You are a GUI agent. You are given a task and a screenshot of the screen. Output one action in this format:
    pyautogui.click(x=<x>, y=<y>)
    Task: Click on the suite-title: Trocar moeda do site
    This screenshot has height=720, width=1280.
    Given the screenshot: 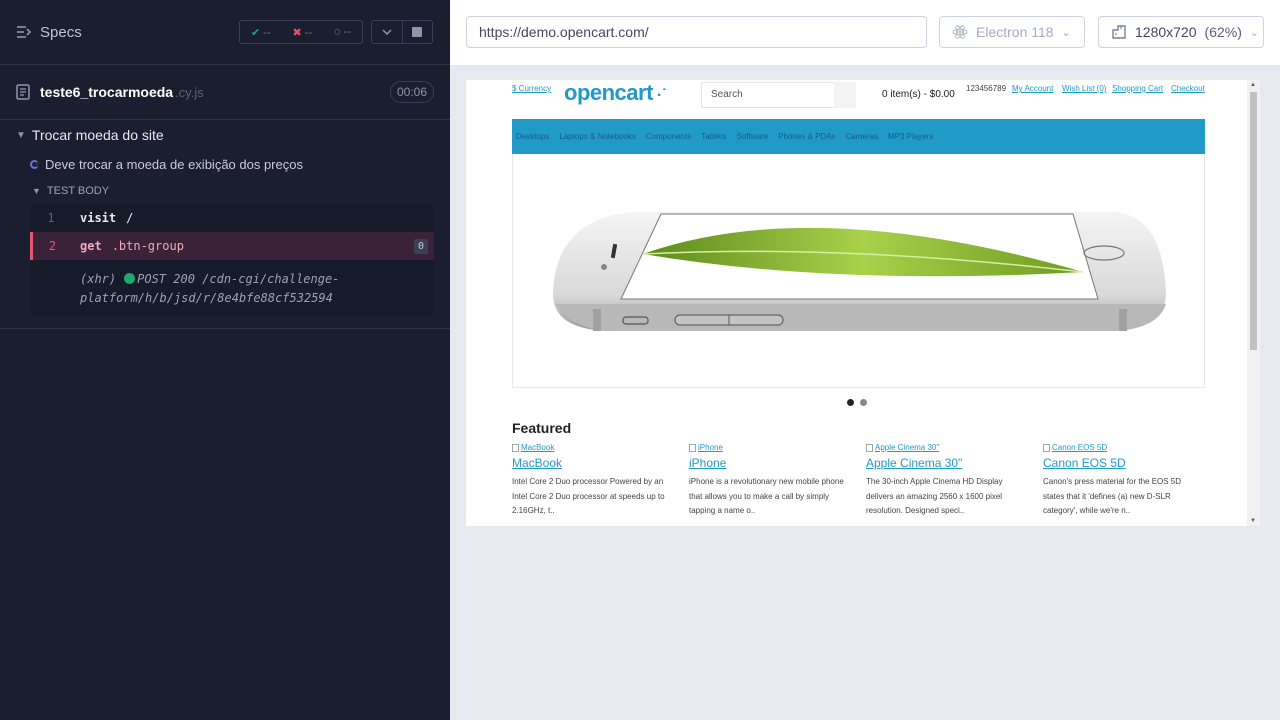 What is the action you would take?
    pyautogui.click(x=97, y=135)
    